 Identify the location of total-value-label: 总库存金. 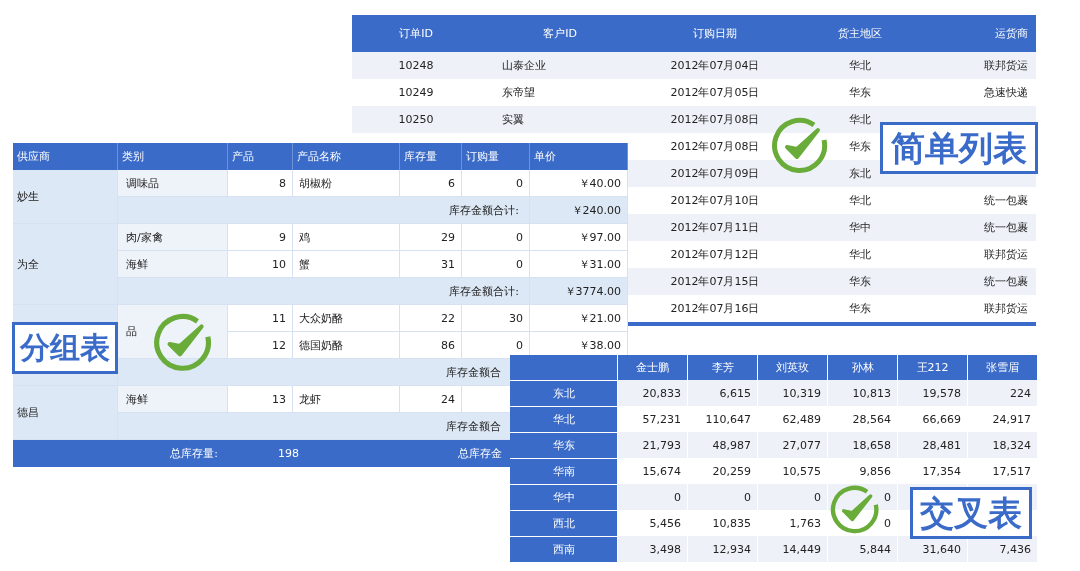
(480, 453).